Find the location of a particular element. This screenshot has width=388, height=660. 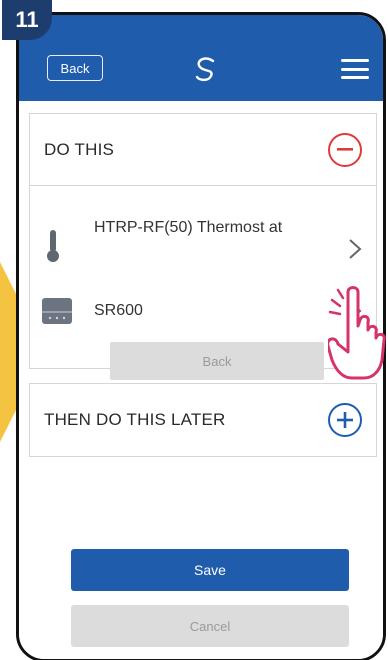

header-back-button: Back is located at coordinates (75, 68).